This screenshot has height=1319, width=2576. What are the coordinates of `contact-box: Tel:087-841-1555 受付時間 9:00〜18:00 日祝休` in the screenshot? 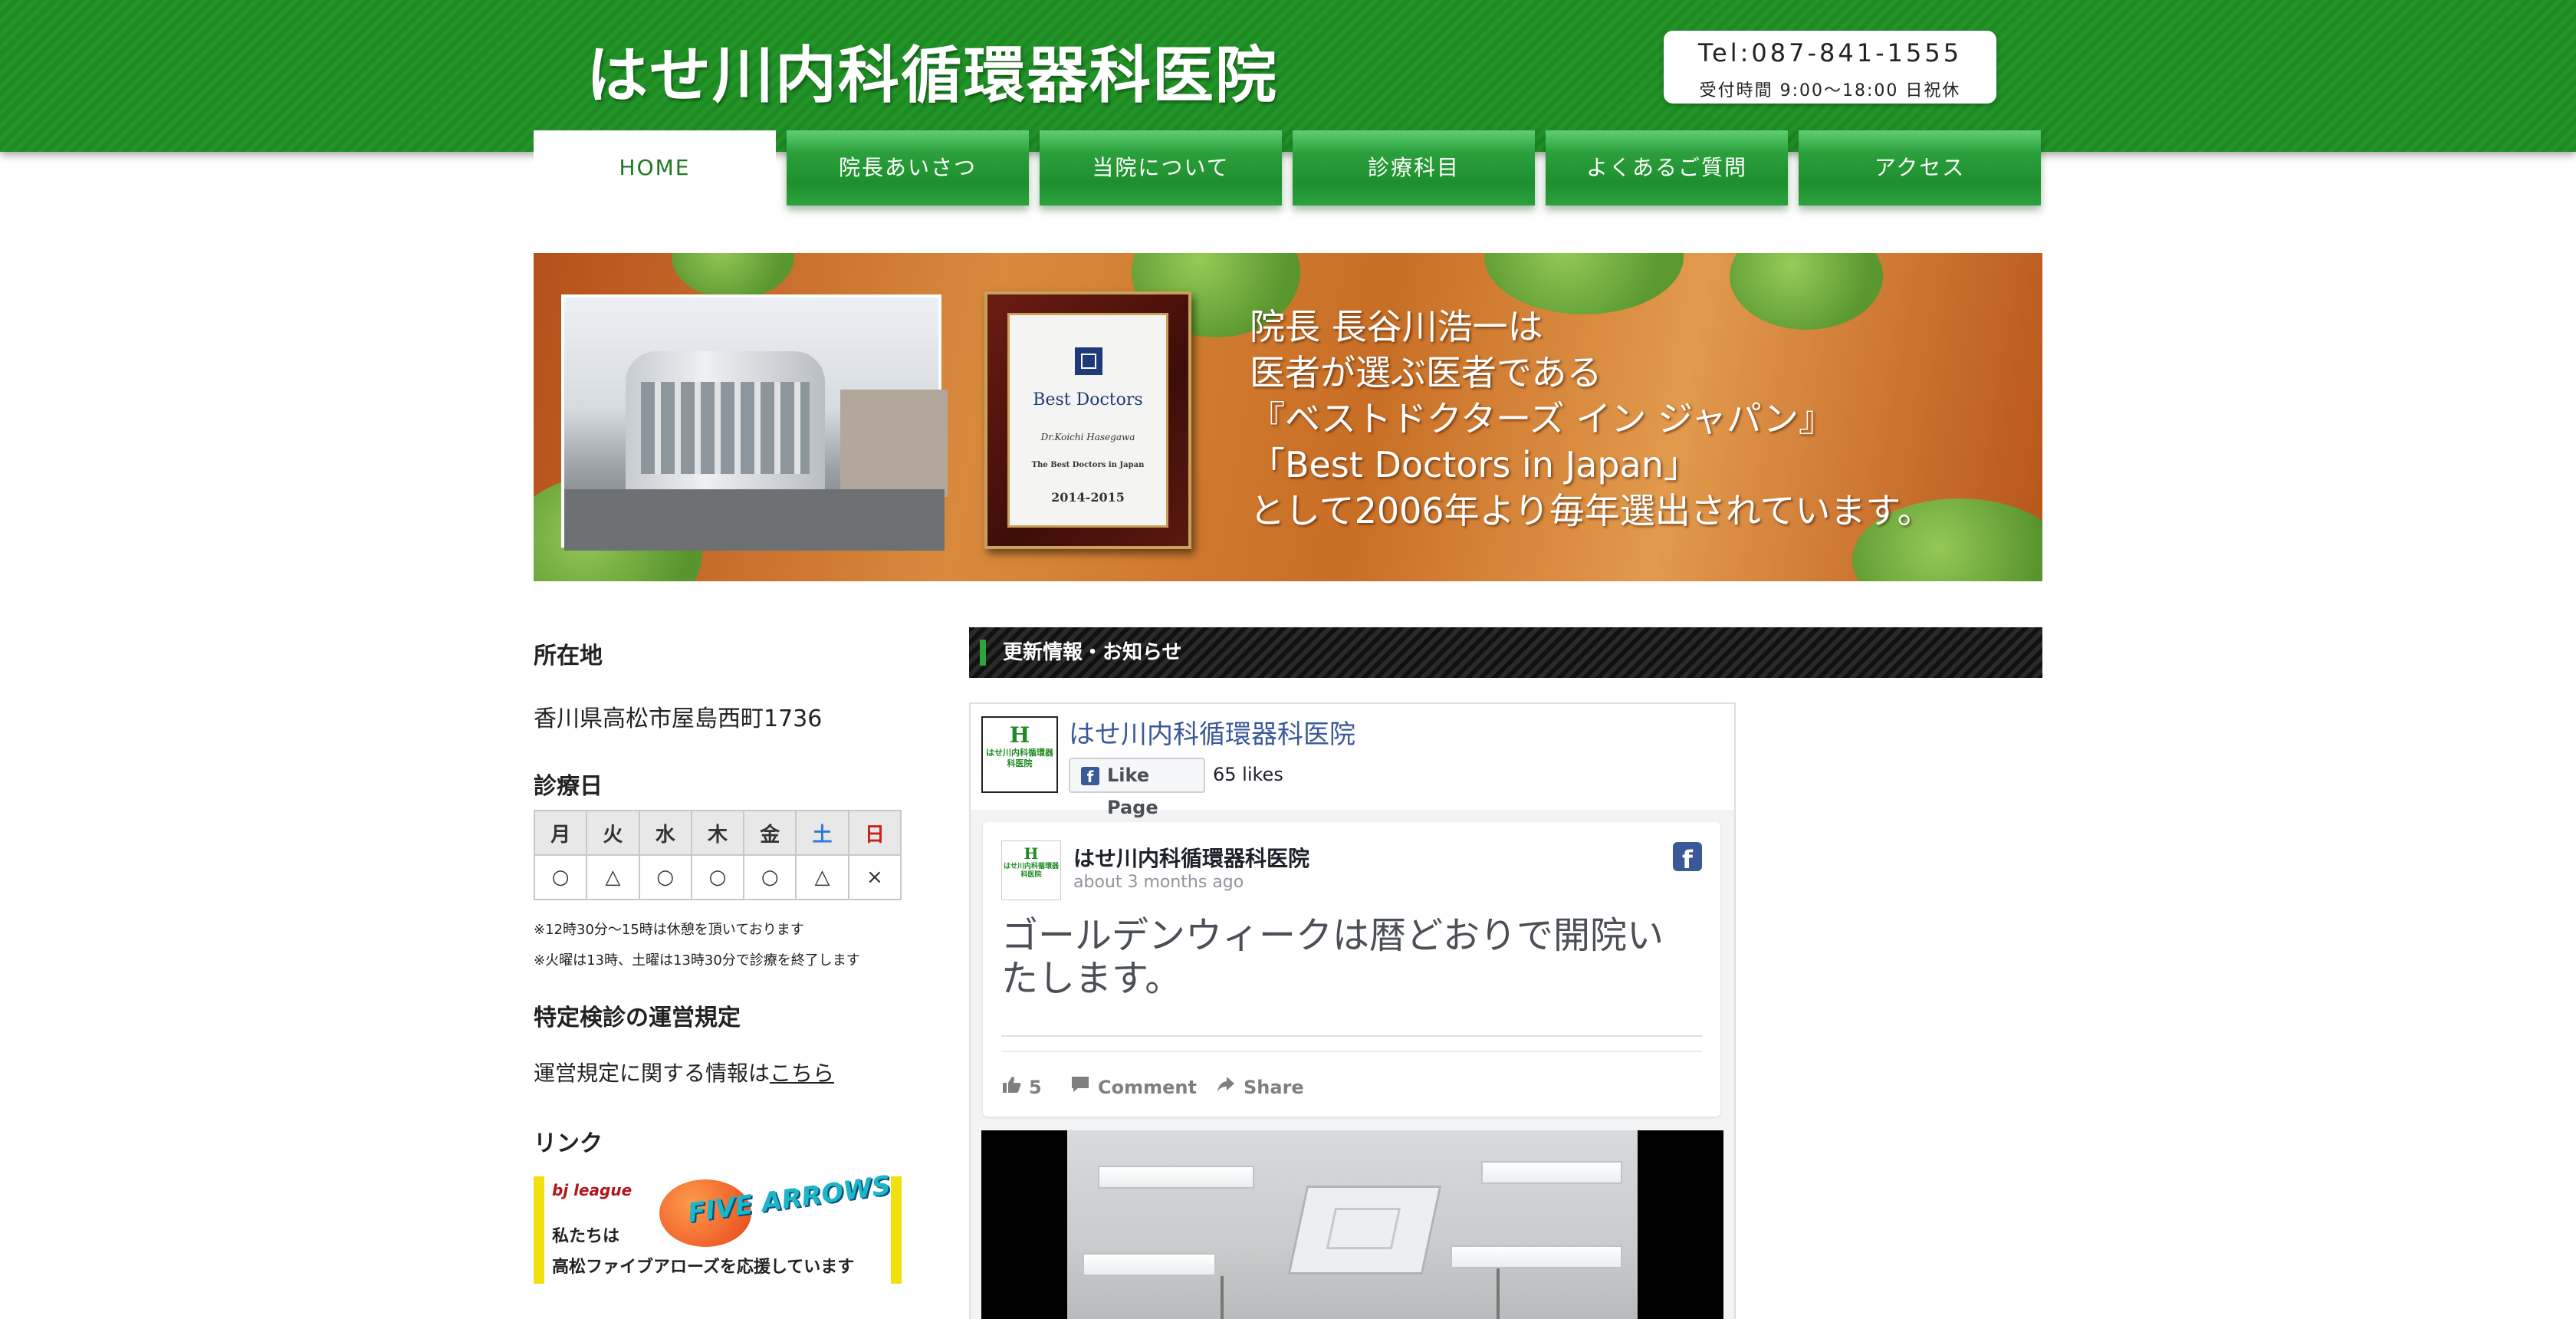 It's located at (1830, 67).